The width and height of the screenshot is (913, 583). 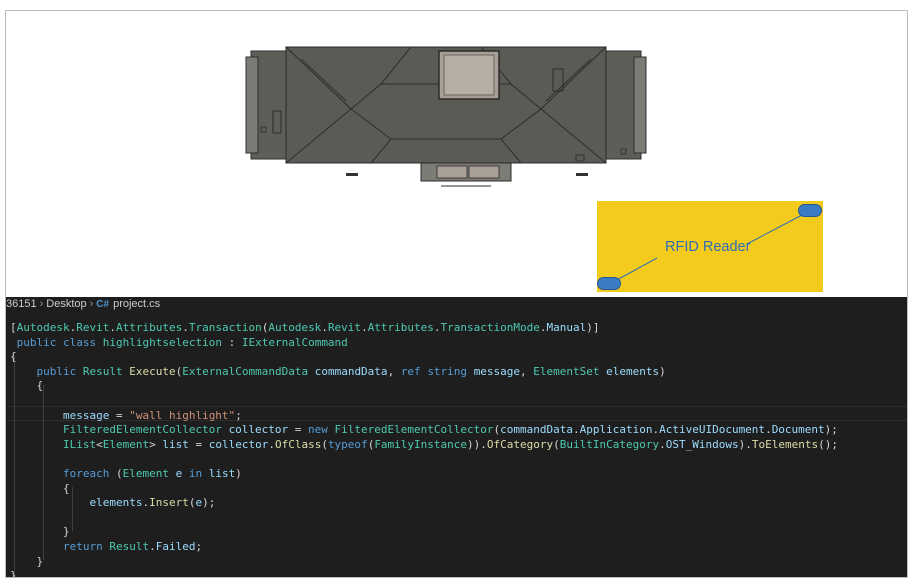 What do you see at coordinates (520, 444) in the screenshot?
I see `code-token: OfCategory` at bounding box center [520, 444].